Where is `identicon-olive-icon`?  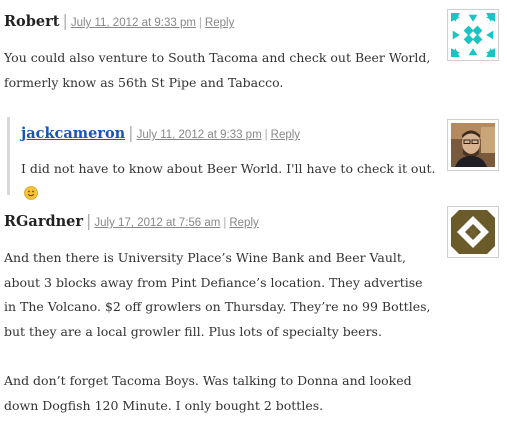 identicon-olive-icon is located at coordinates (473, 232).